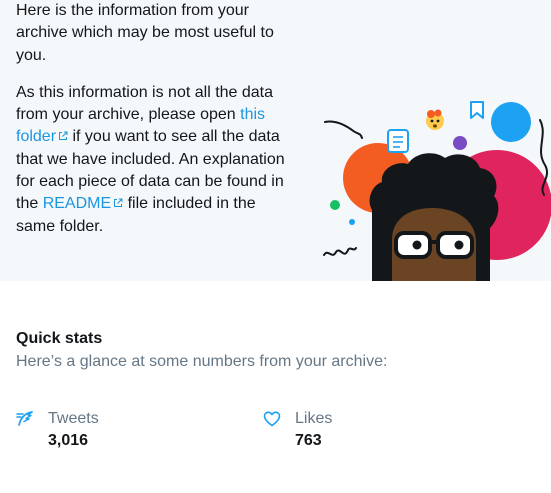 Image resolution: width=551 pixels, height=493 pixels. Describe the element at coordinates (435, 119) in the screenshot. I see `mind-blown-emoji-icon` at that location.